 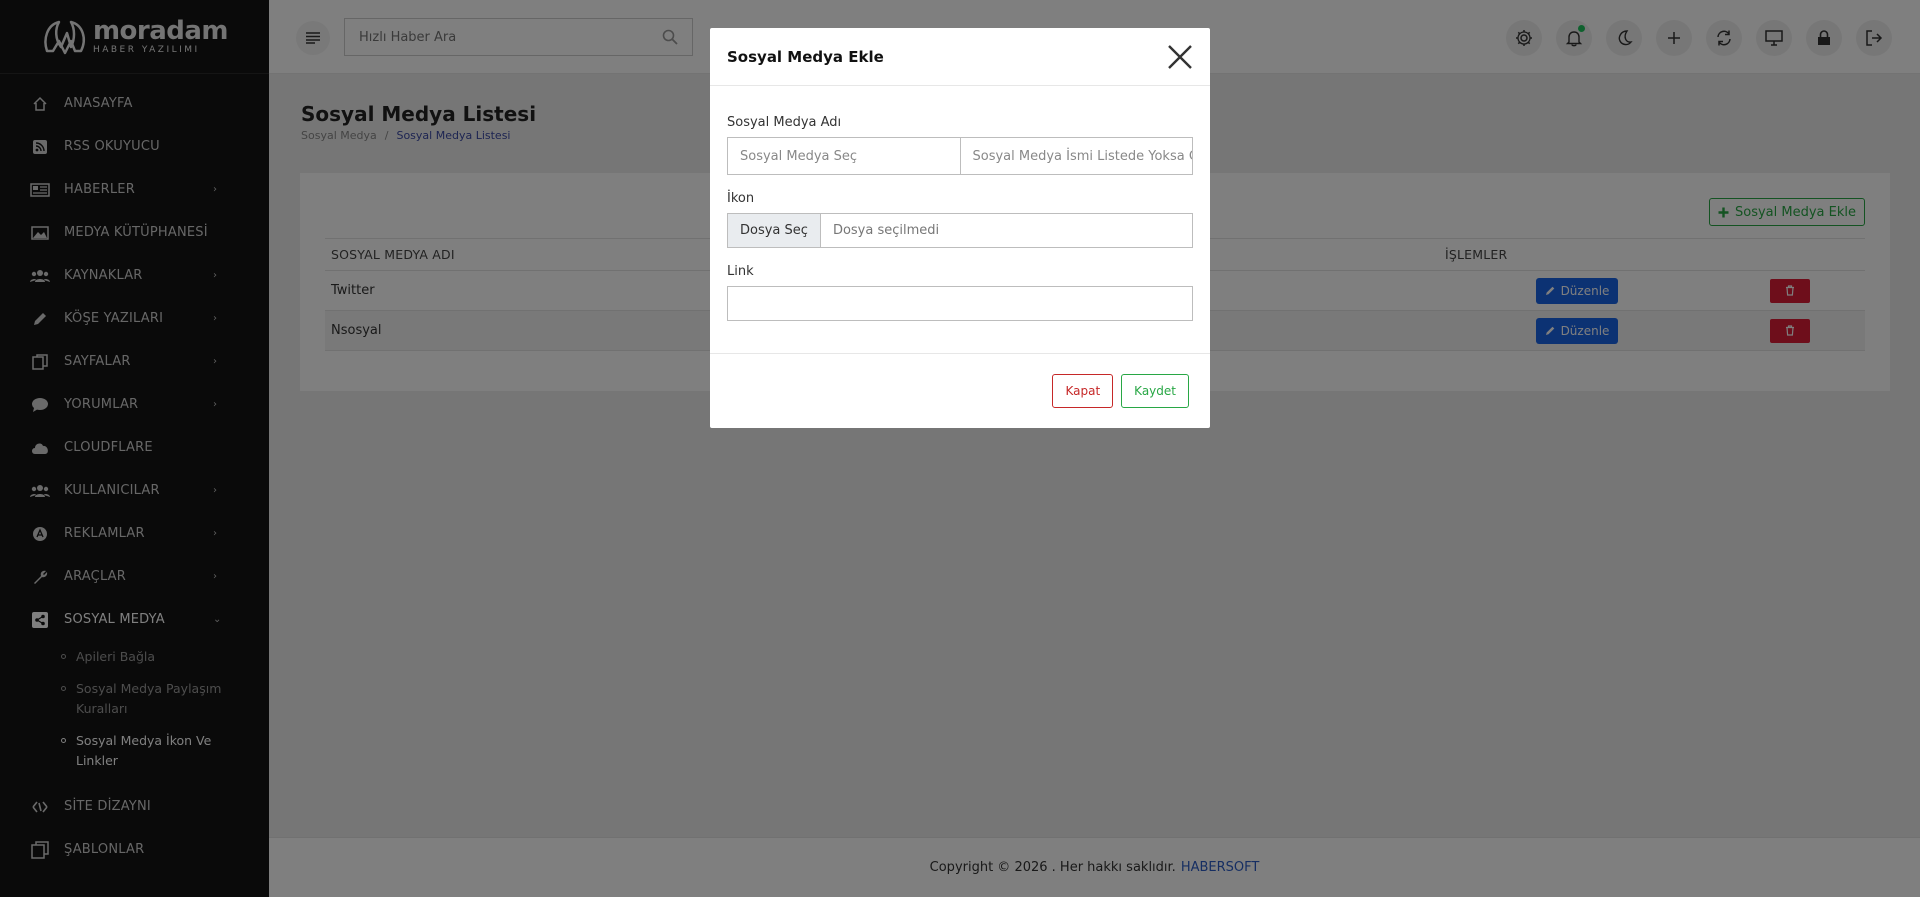 I want to click on save-button: Kaydet, so click(x=1155, y=391).